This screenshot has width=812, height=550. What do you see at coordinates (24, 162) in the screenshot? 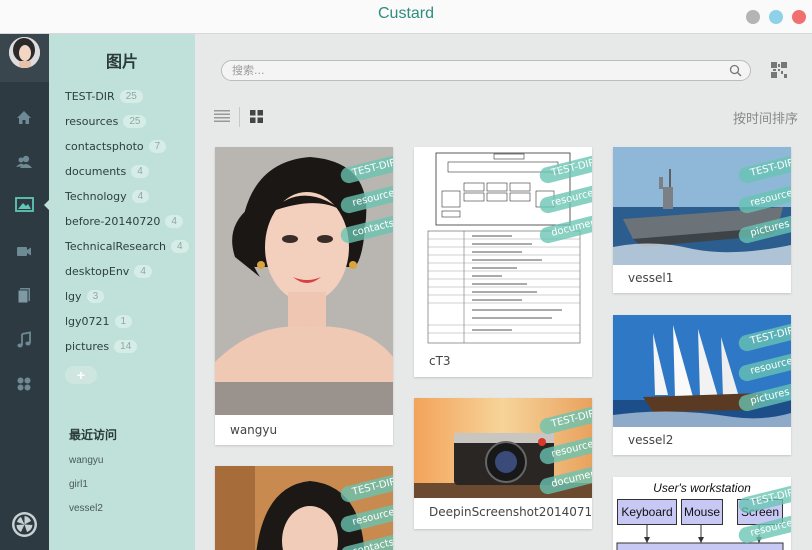
I see `contacts-icon` at bounding box center [24, 162].